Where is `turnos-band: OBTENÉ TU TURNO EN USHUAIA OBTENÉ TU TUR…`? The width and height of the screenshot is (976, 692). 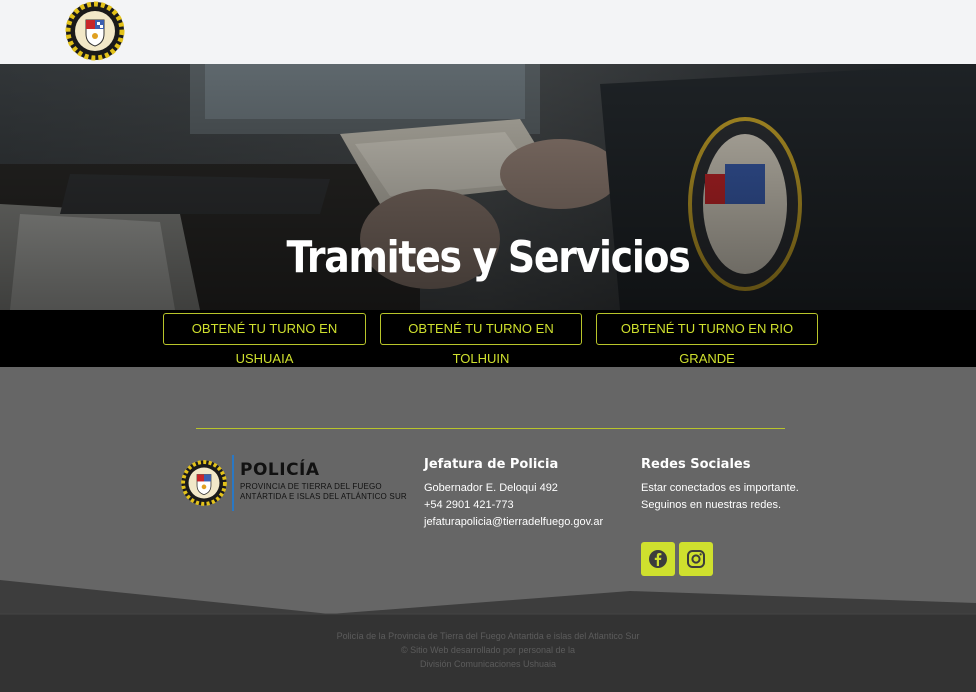
turnos-band: OBTENÉ TU TURNO EN USHUAIA OBTENÉ TU TUR… is located at coordinates (488, 338).